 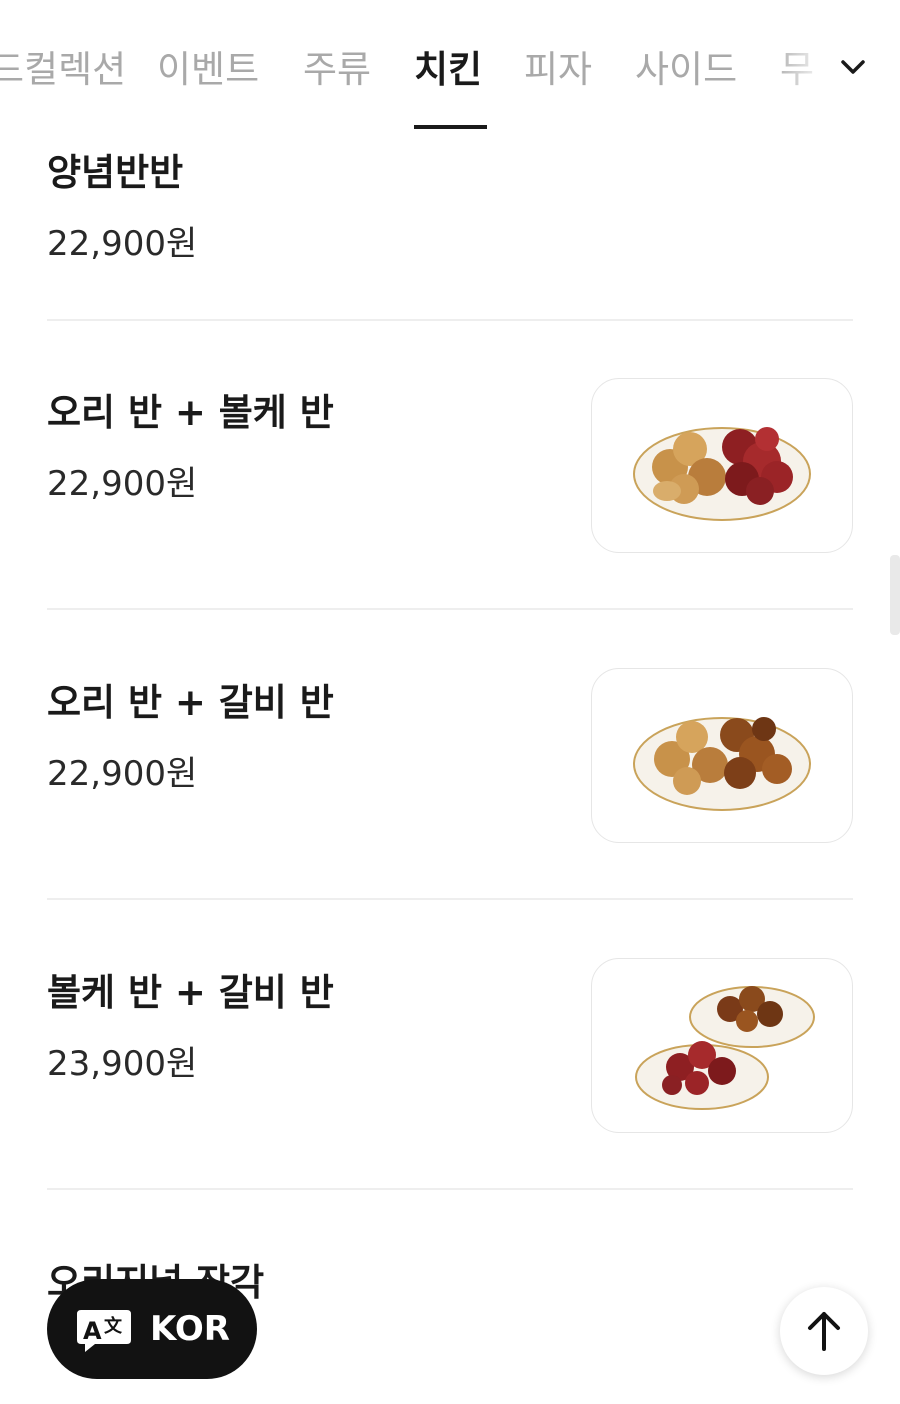 I want to click on category-tab-bar: 드컬렉션 이벤트 주류 치킨 피자 사이드 무, so click(x=450, y=65).